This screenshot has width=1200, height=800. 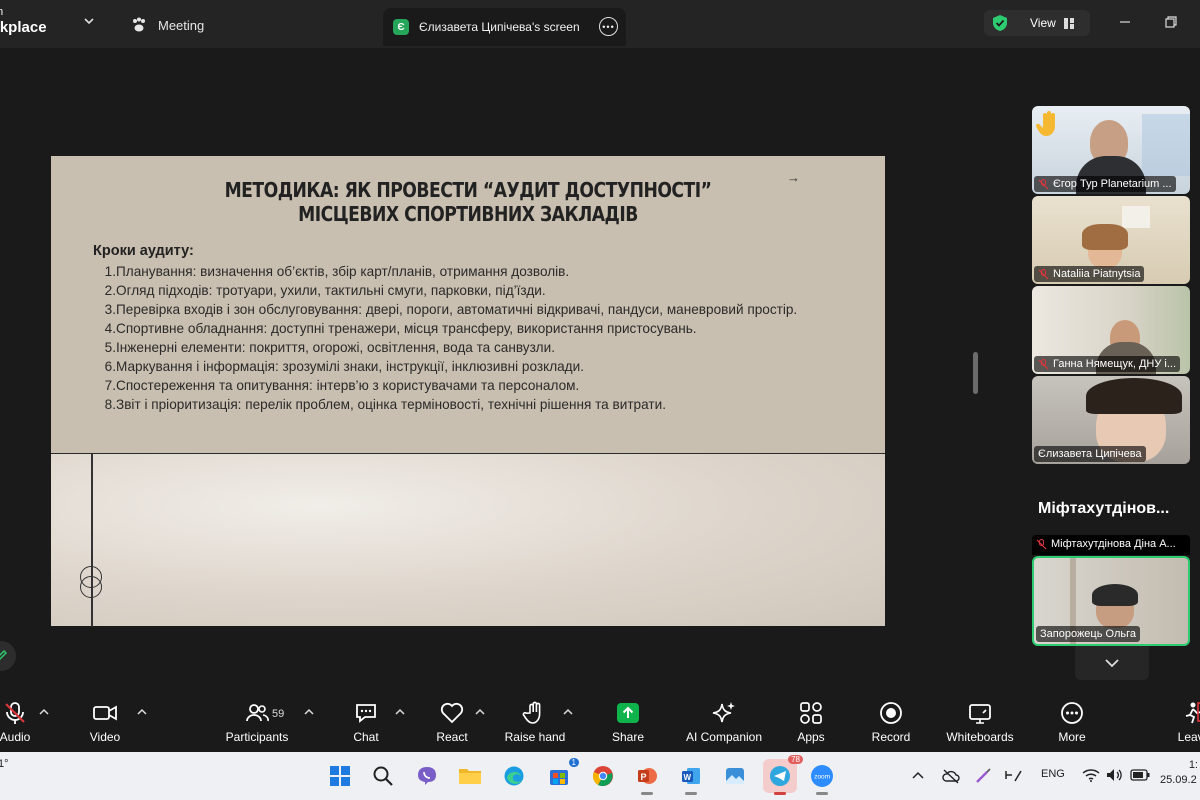 I want to click on photos-icon, so click(x=735, y=776).